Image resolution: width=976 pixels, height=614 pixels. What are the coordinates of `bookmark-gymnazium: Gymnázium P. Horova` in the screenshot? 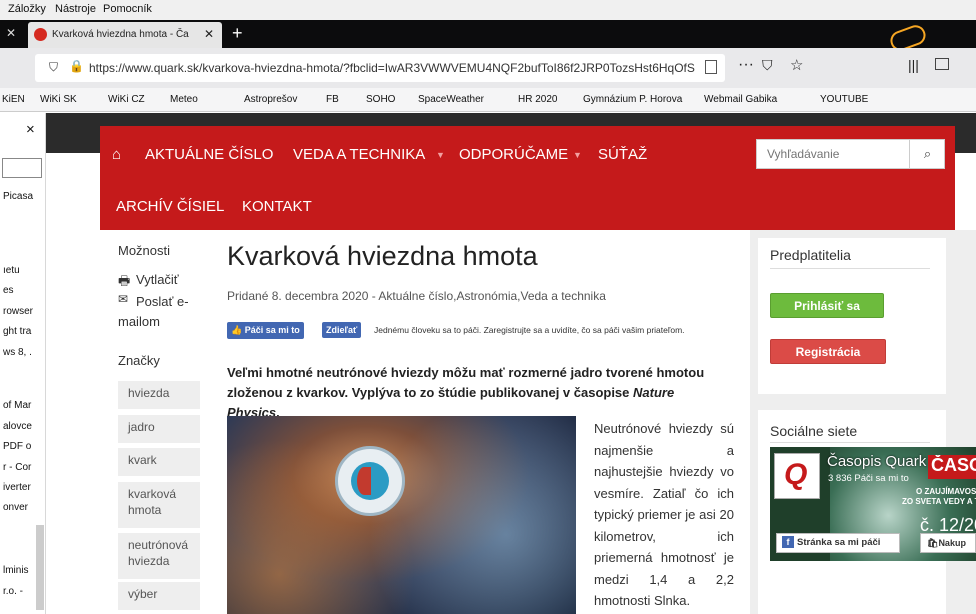 It's located at (632, 99).